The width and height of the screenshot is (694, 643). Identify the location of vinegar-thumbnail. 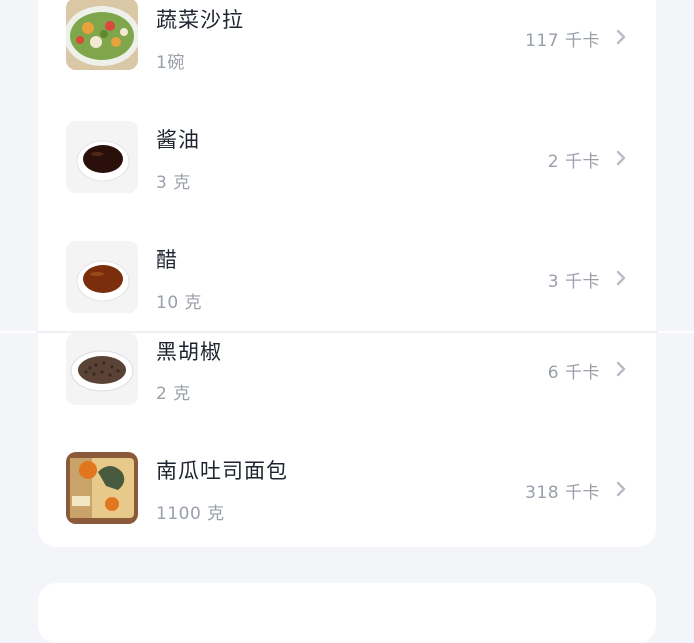
(102, 277).